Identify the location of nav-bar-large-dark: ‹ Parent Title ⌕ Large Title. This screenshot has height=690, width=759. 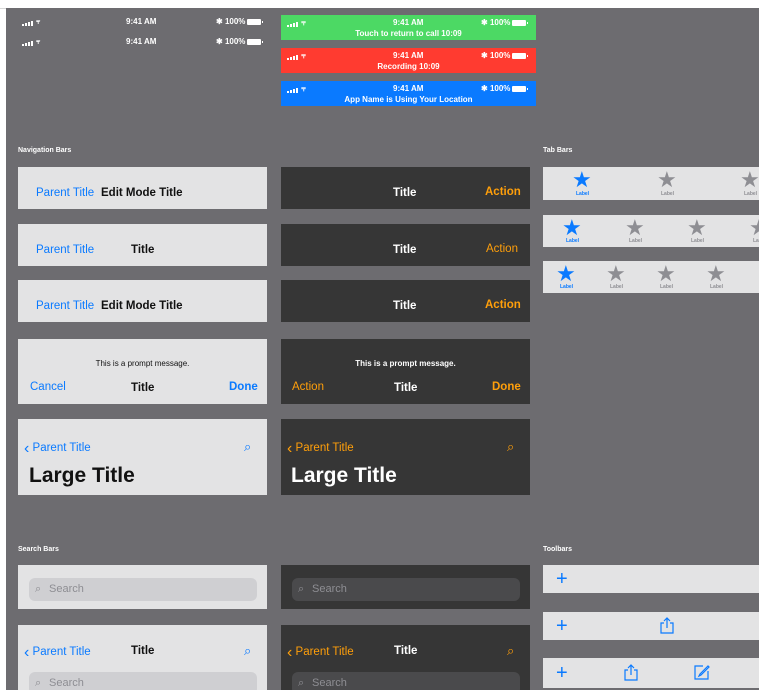
(405, 457).